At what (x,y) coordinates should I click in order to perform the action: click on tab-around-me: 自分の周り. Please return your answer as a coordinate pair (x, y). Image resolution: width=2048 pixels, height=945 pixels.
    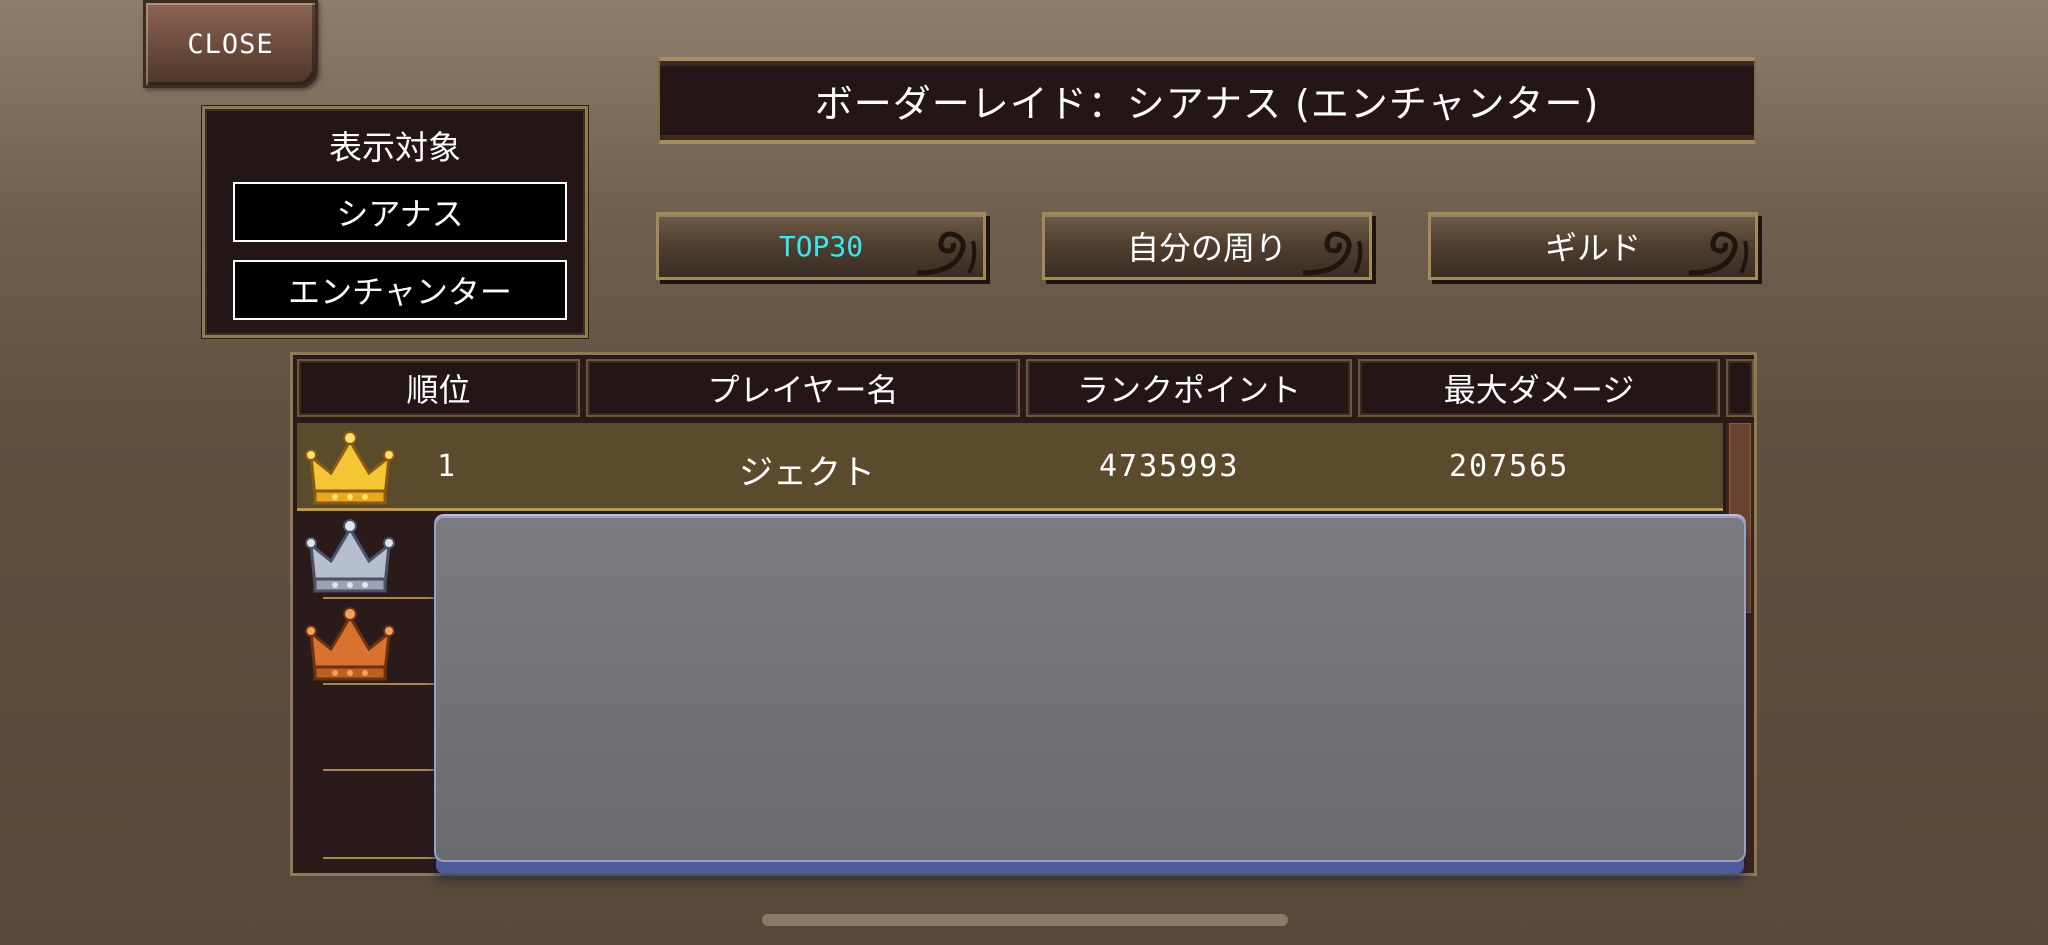
    Looking at the image, I should click on (1207, 246).